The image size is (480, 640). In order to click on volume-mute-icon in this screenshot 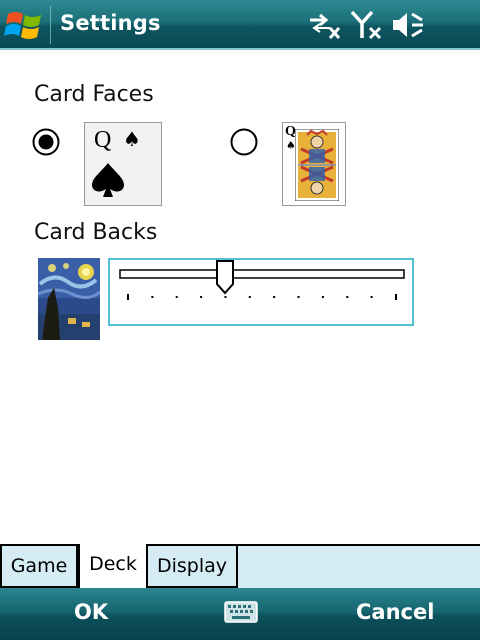, I will do `click(408, 25)`.